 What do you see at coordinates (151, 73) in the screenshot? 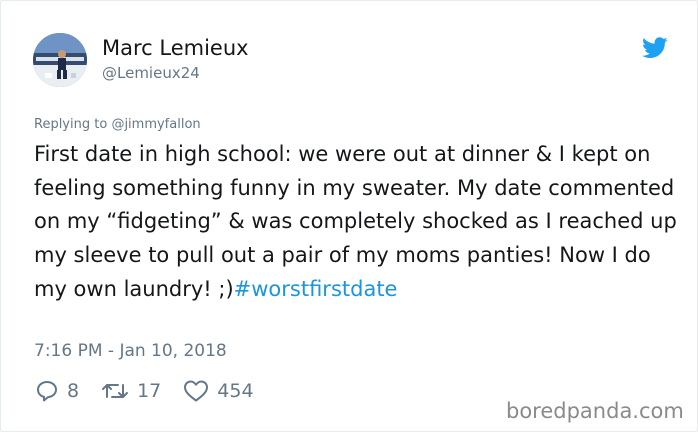
I see `author-handle: @Lemieux24` at bounding box center [151, 73].